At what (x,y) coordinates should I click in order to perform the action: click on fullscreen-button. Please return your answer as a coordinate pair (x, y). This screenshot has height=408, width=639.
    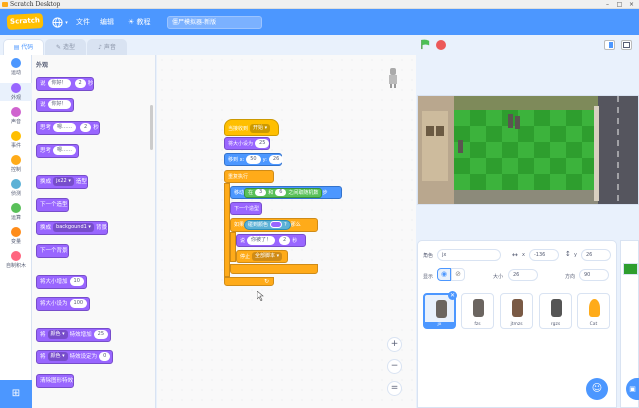
    Looking at the image, I should click on (626, 45).